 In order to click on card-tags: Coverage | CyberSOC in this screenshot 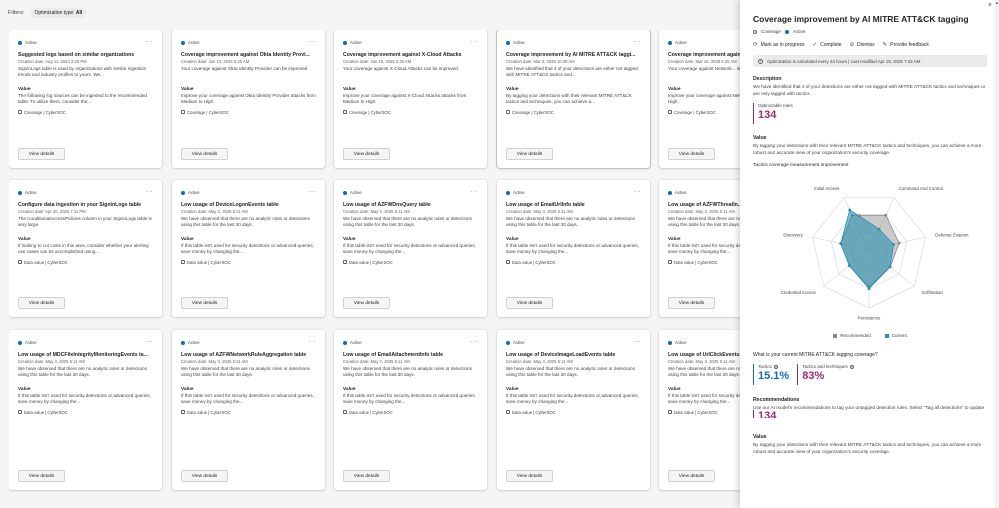, I will do `click(410, 112)`.